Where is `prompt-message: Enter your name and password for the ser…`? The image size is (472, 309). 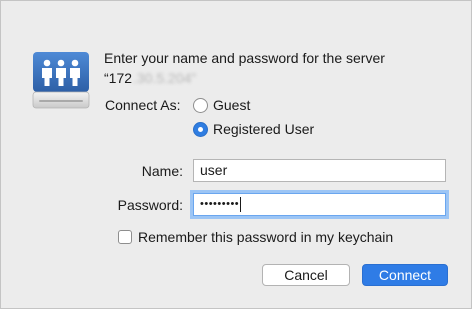
prompt-message: Enter your name and password for the ser… is located at coordinates (244, 68).